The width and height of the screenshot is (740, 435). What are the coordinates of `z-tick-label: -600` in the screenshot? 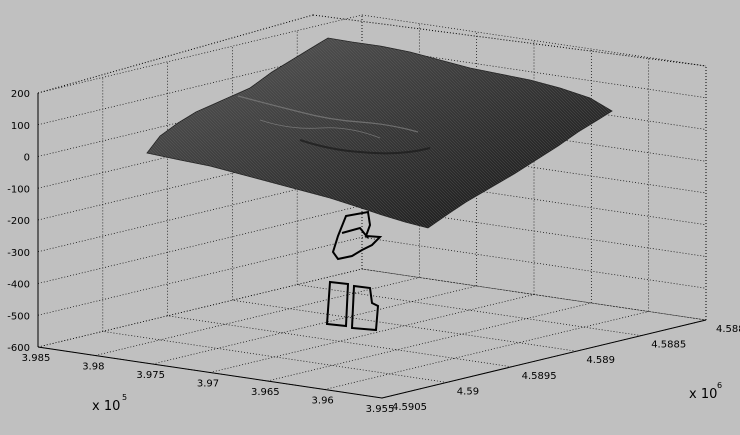 It's located at (18, 348).